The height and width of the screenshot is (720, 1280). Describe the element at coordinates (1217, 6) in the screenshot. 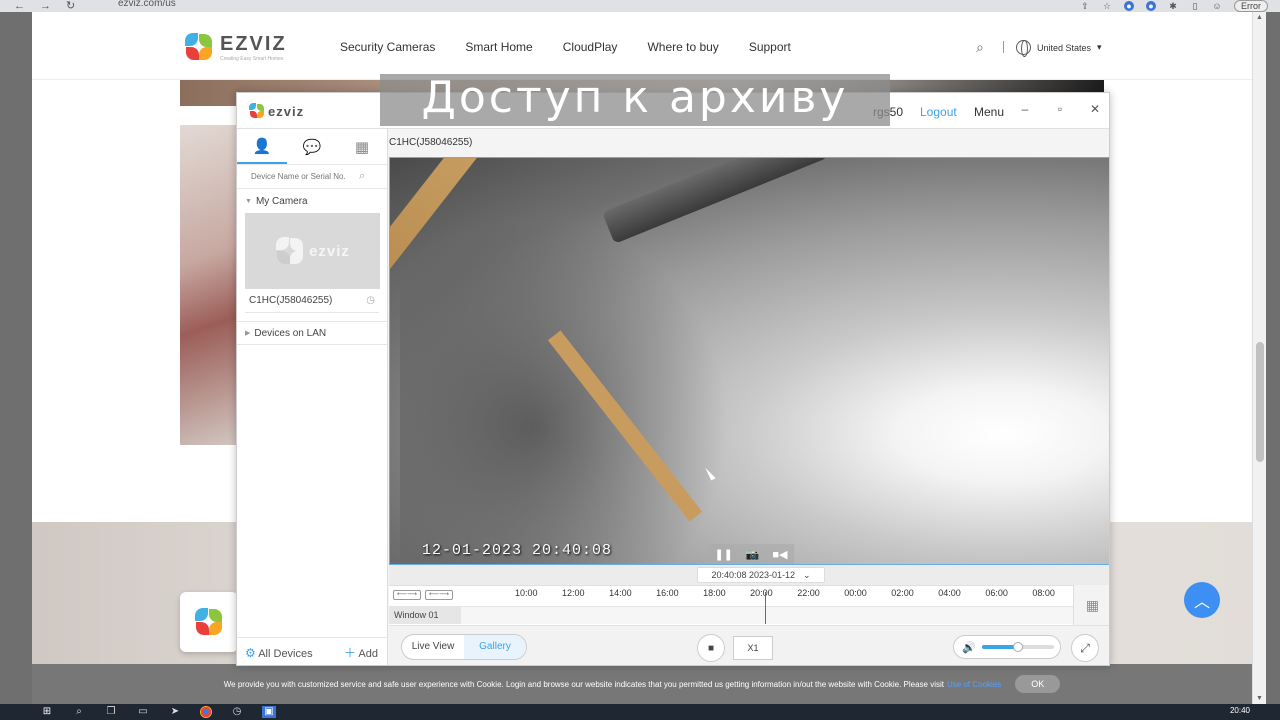

I see `profile-icon: ☺` at that location.